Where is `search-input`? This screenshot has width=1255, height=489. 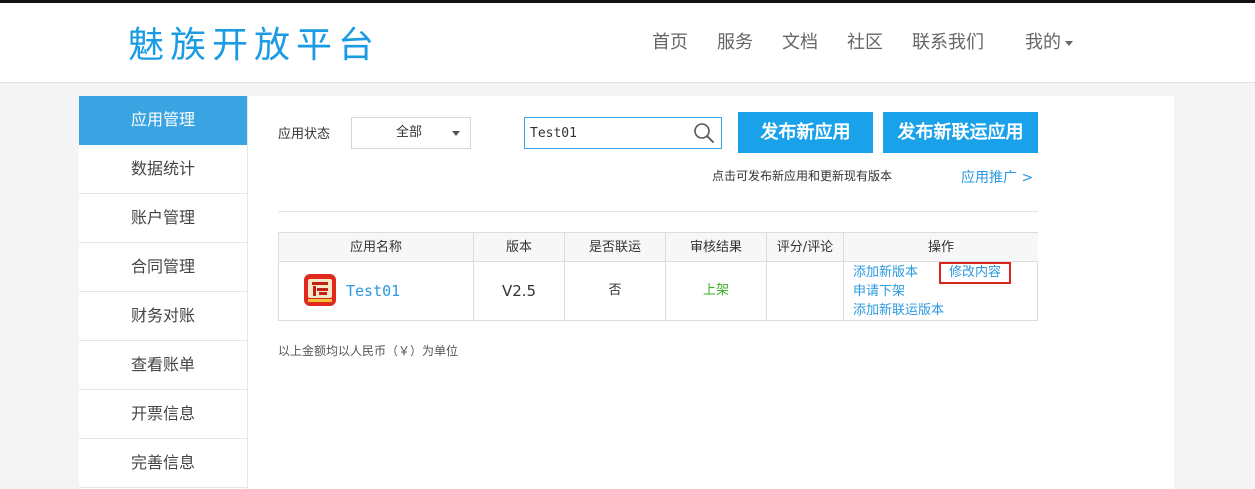 search-input is located at coordinates (605, 133).